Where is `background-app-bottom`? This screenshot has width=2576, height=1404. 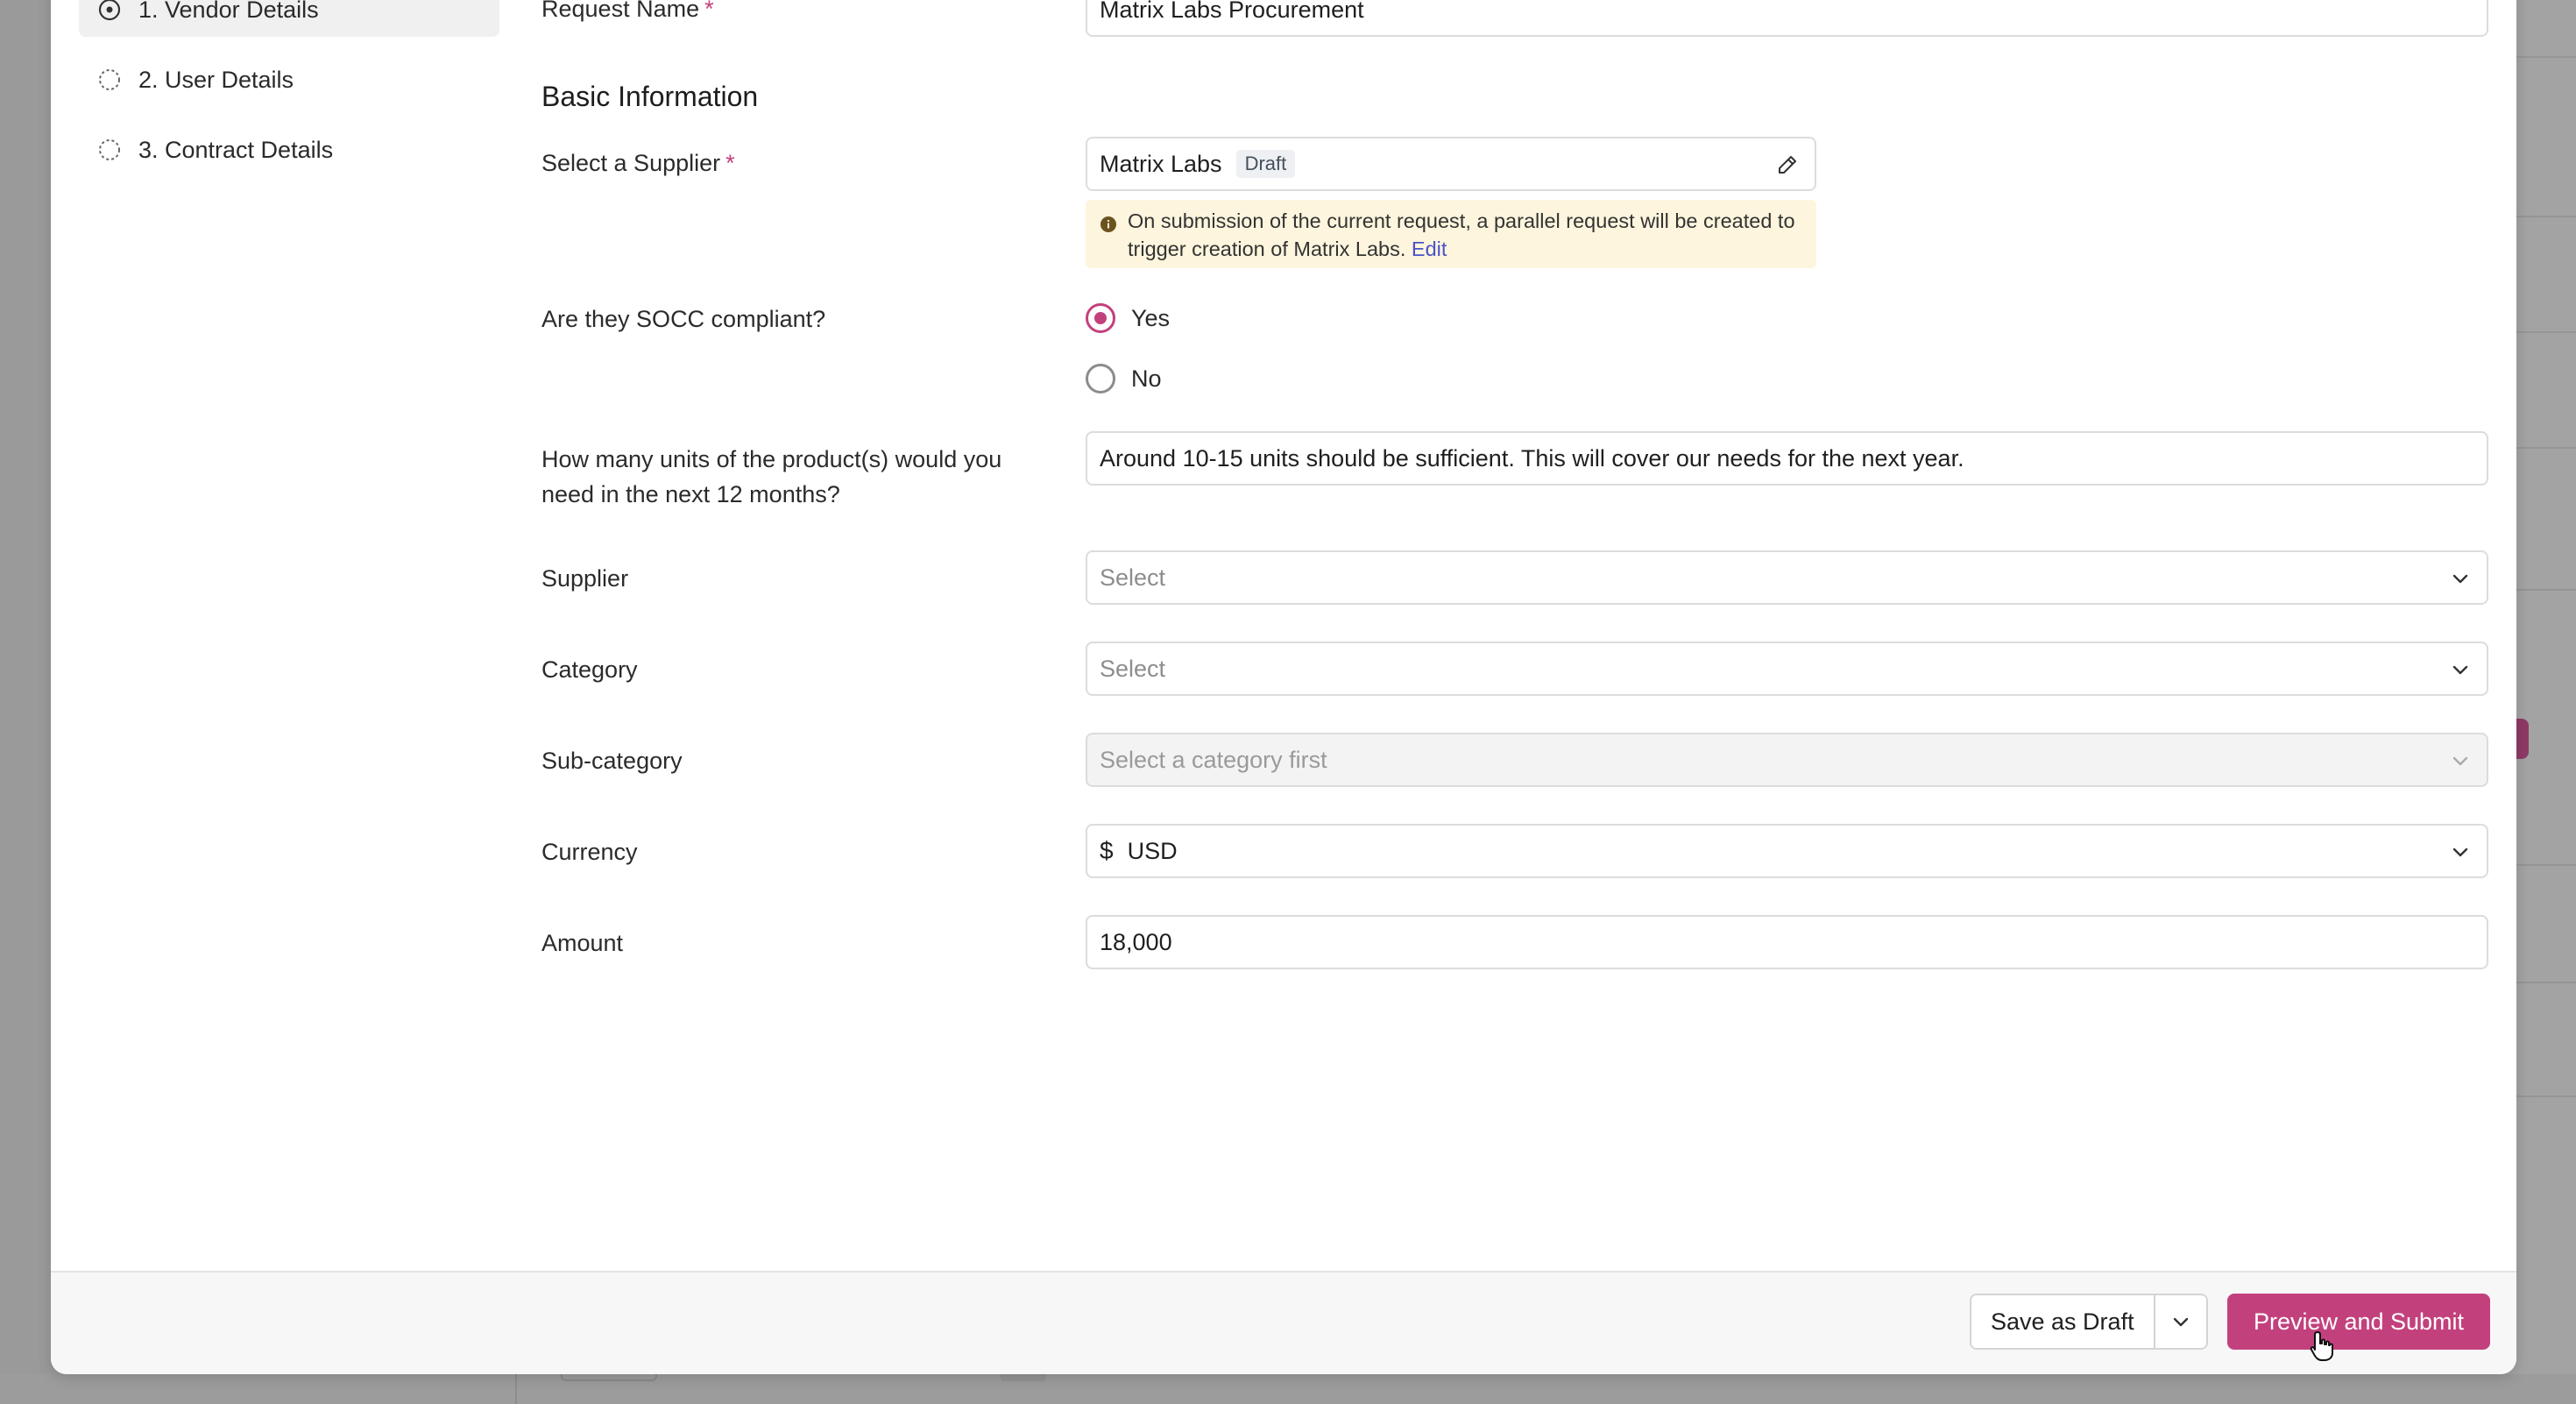
background-app-bottom is located at coordinates (1288, 1389).